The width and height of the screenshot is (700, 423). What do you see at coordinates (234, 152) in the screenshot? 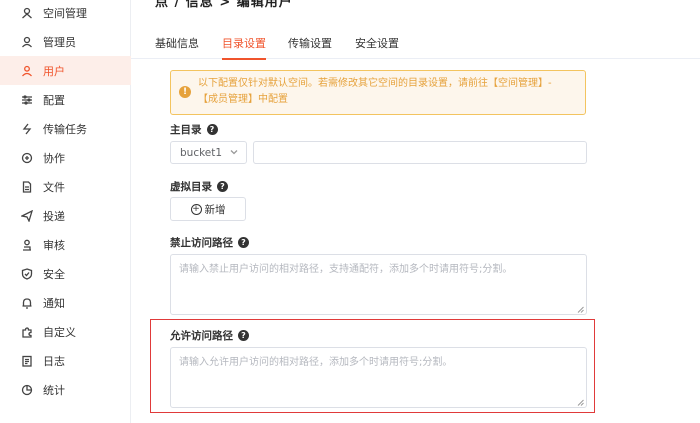
I see `chevron-down-icon` at bounding box center [234, 152].